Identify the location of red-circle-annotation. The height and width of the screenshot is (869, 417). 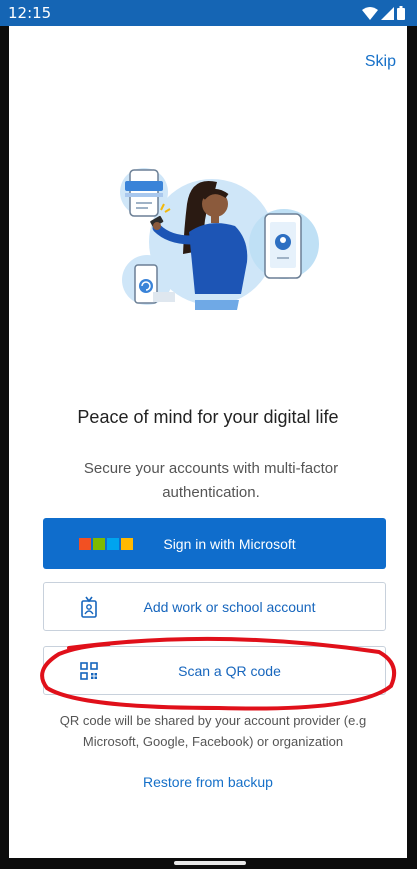
(218, 673).